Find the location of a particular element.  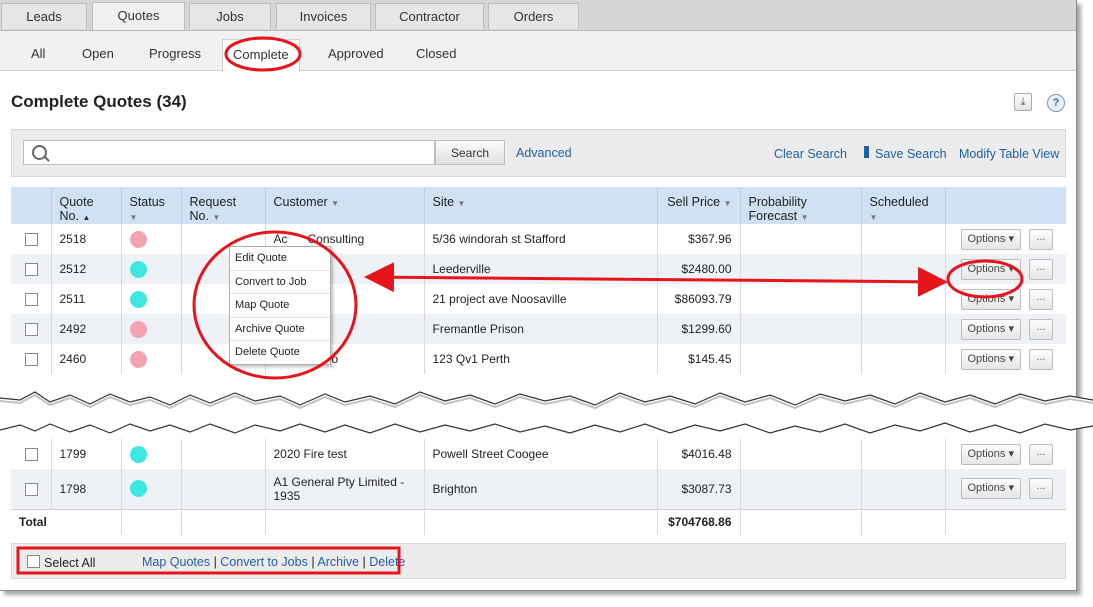

header-select is located at coordinates (31, 205).